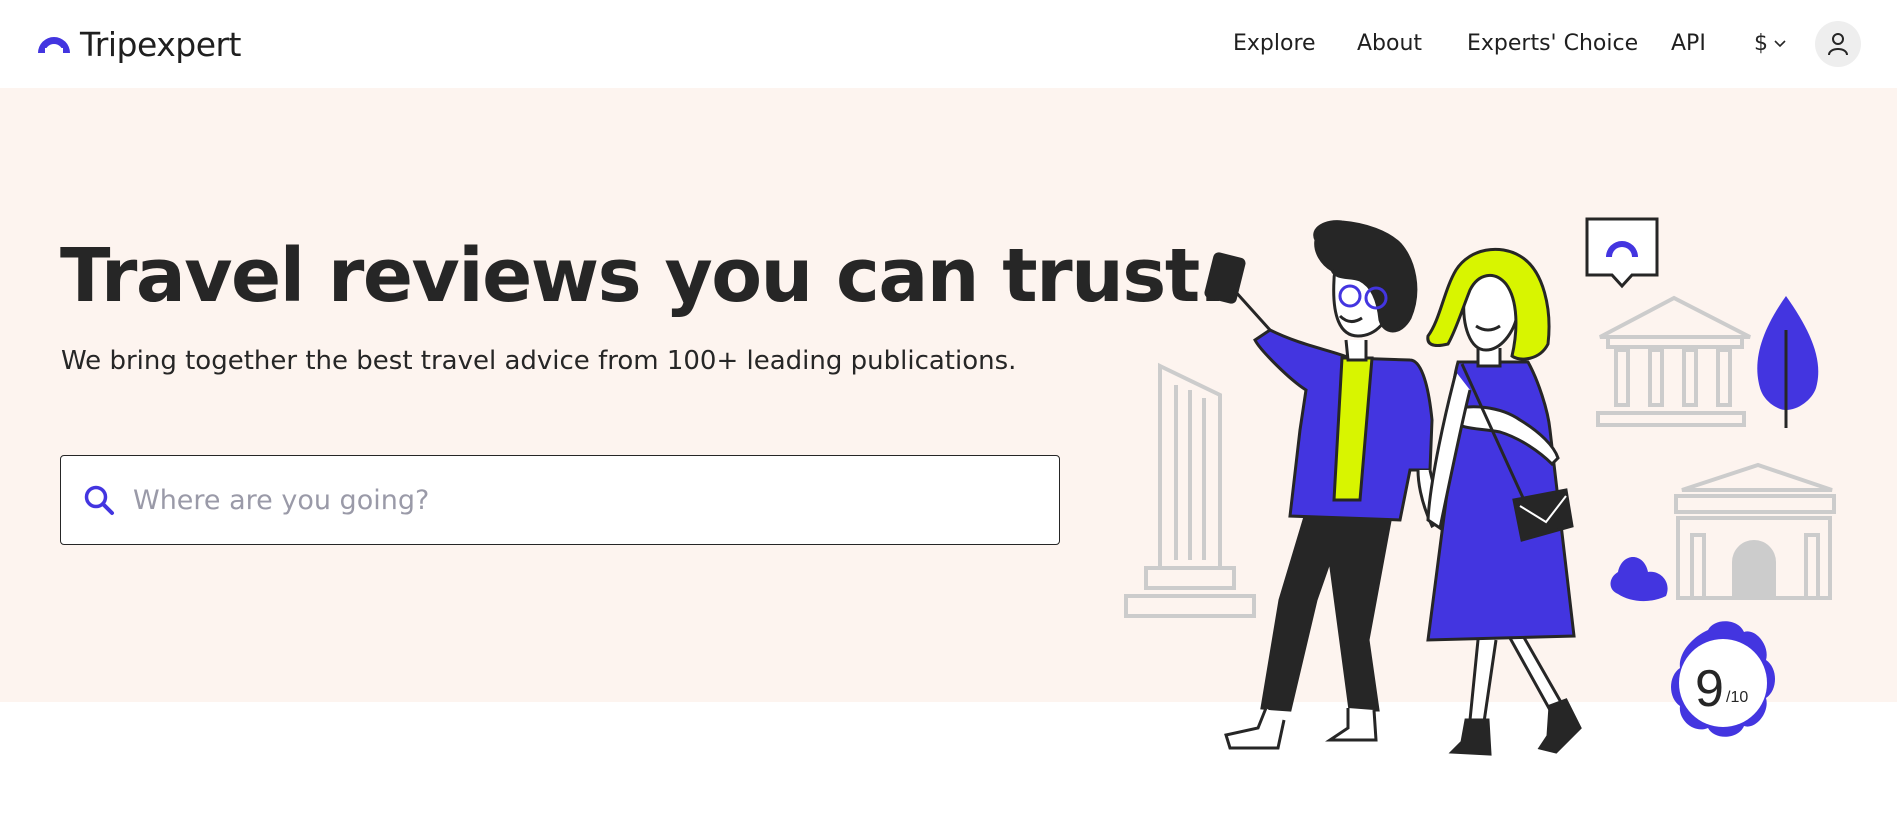 This screenshot has width=1897, height=825. Describe the element at coordinates (583, 500) in the screenshot. I see `search-input` at that location.